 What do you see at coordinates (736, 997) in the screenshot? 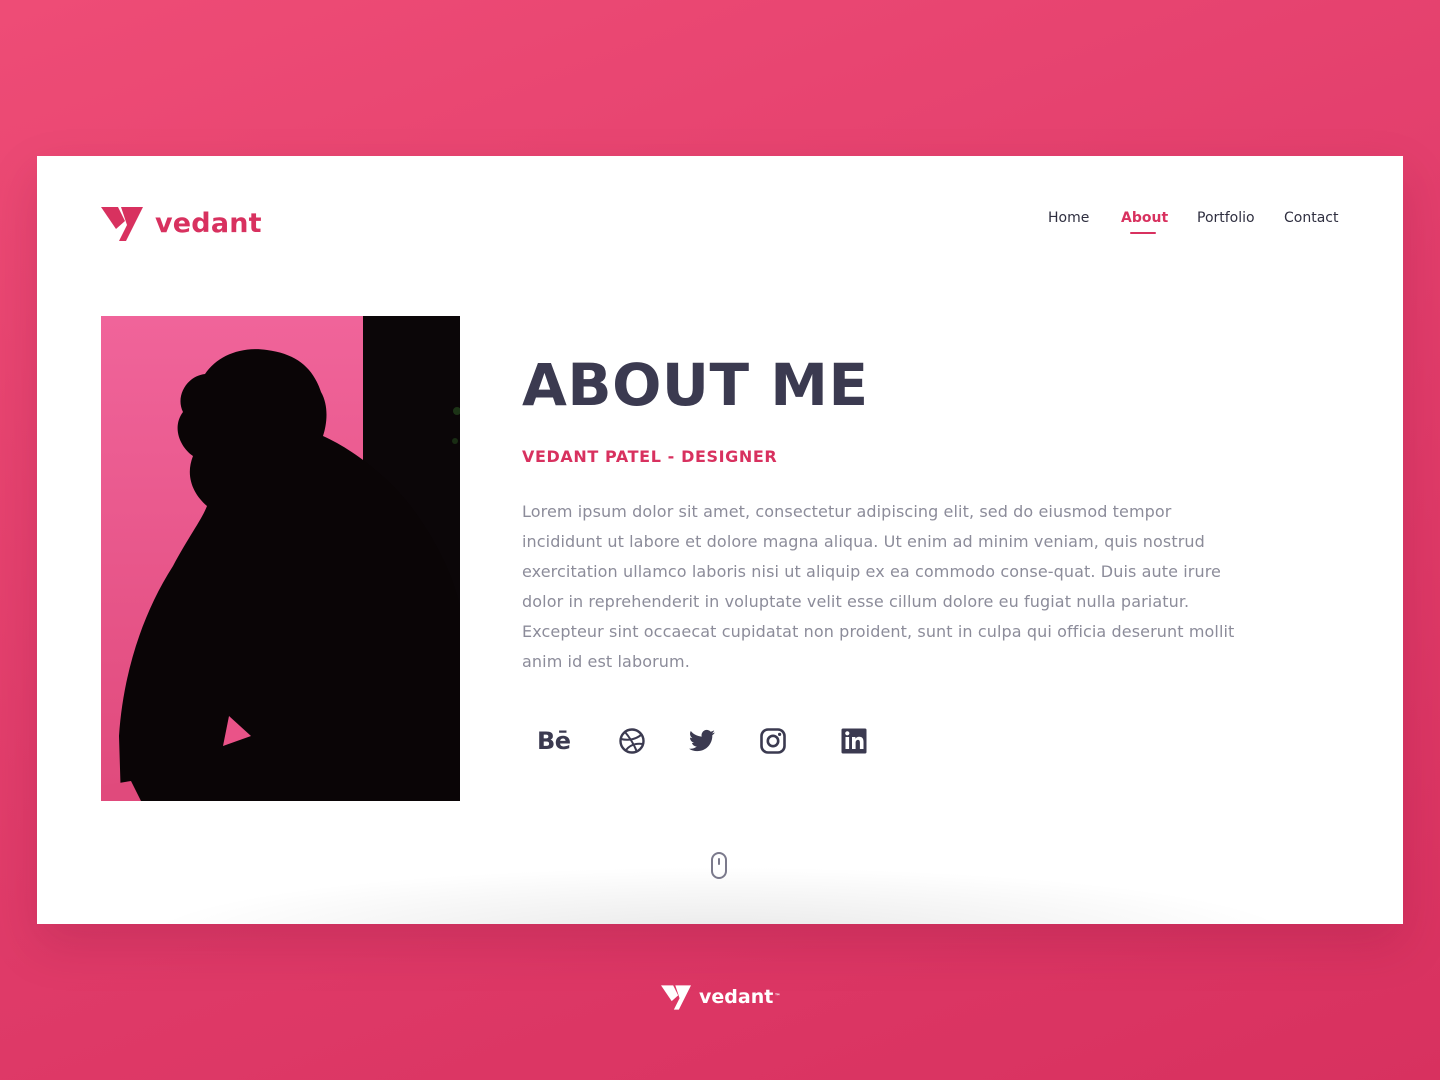
I see `footer-brand-text: vedant` at bounding box center [736, 997].